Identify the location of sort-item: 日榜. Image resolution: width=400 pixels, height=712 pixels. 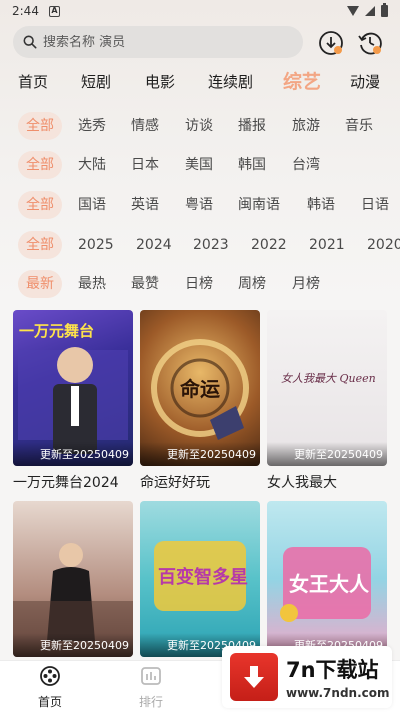
(199, 284).